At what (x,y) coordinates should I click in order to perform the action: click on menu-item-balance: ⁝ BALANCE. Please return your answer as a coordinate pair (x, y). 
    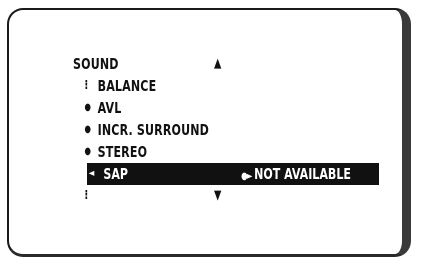
    Looking at the image, I should click on (192, 86).